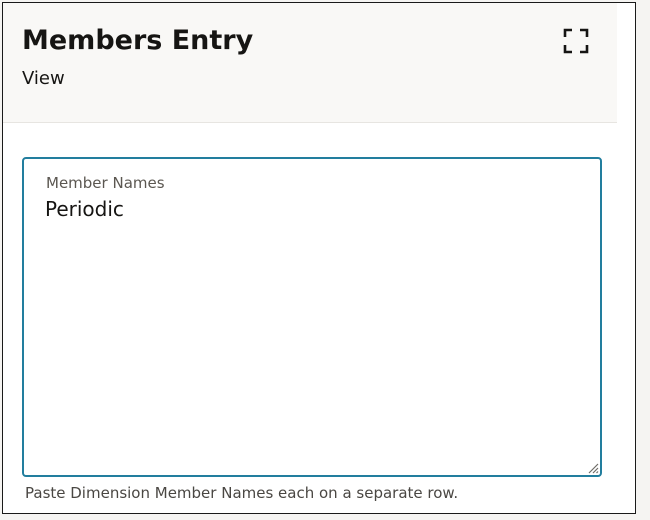  What do you see at coordinates (43, 78) in the screenshot?
I see `dialog-subtitle: View` at bounding box center [43, 78].